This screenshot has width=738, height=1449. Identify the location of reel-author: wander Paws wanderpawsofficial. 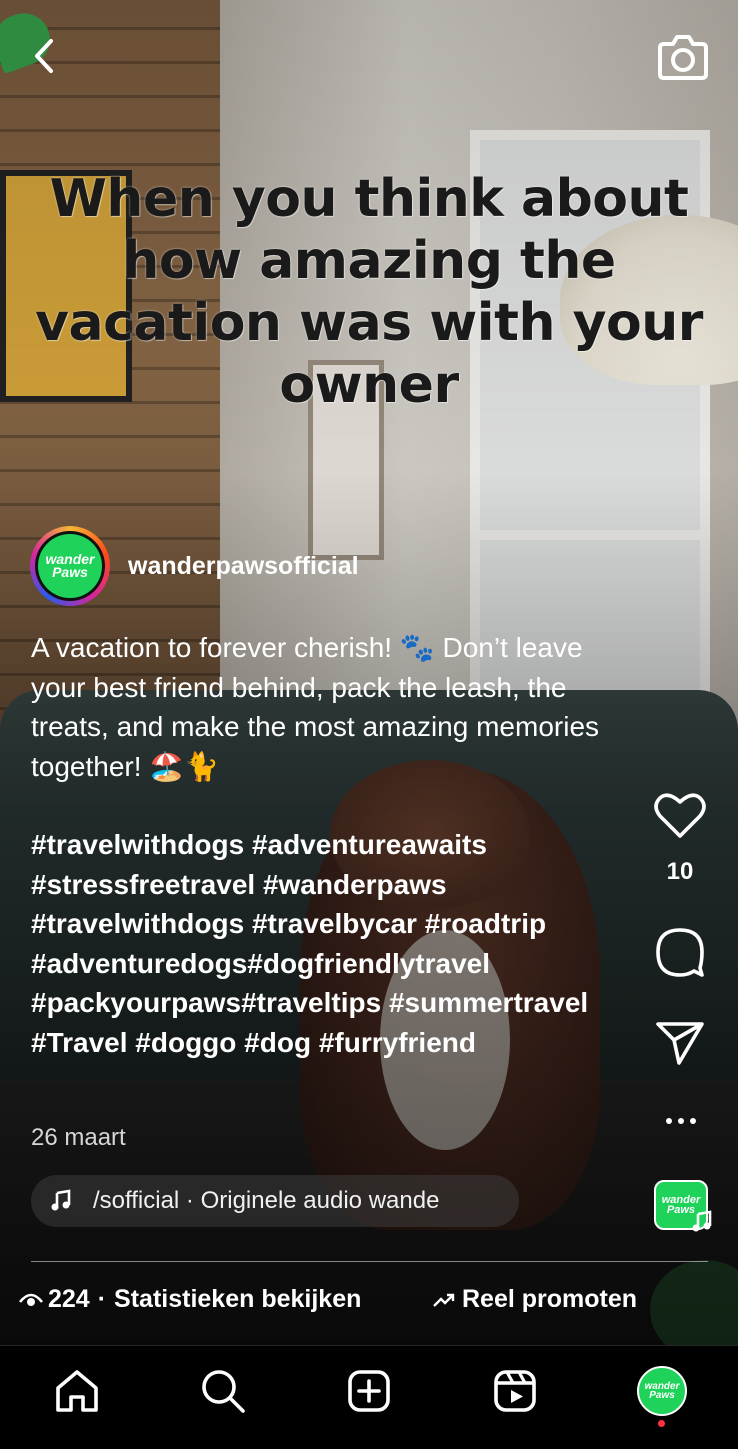
(194, 566).